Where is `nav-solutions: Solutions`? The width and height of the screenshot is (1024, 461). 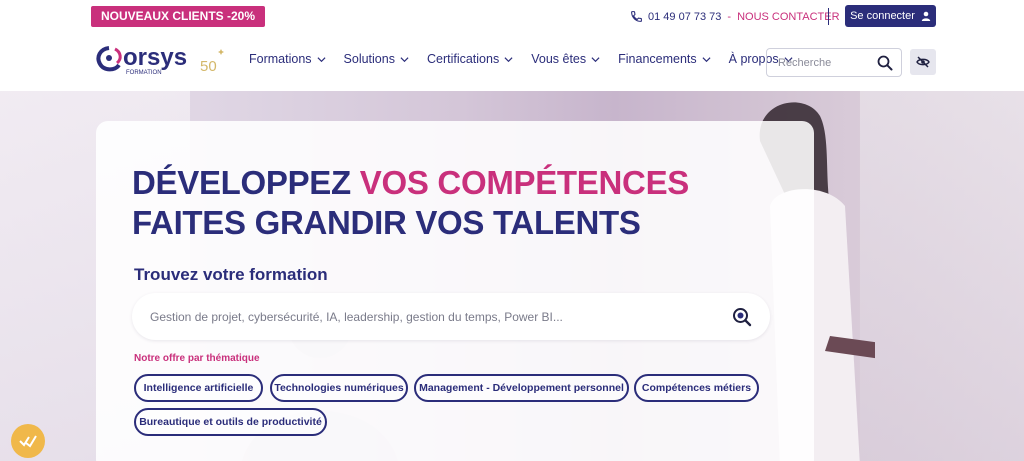
nav-solutions: Solutions is located at coordinates (376, 59).